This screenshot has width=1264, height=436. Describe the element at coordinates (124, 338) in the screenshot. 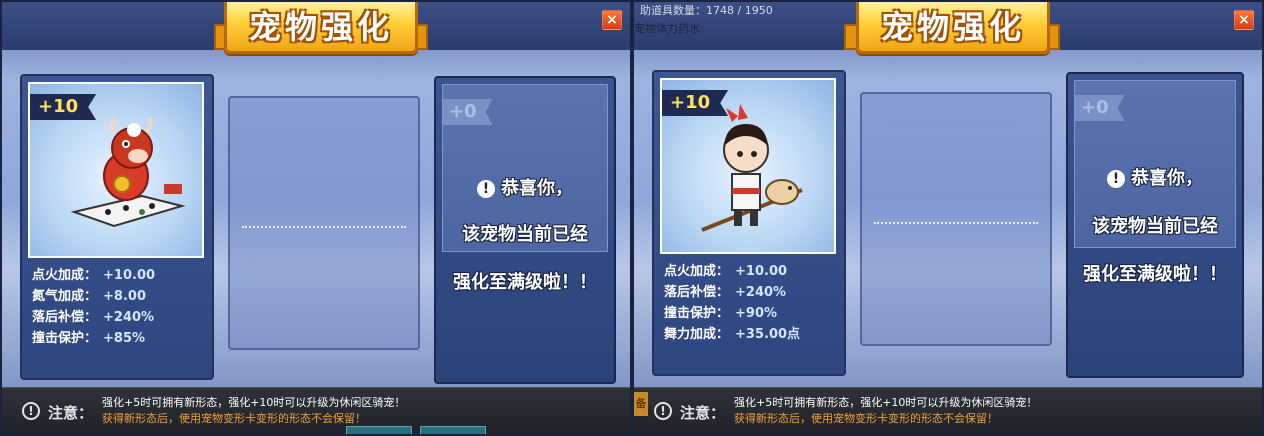

I see `stat-value: +85%` at that location.